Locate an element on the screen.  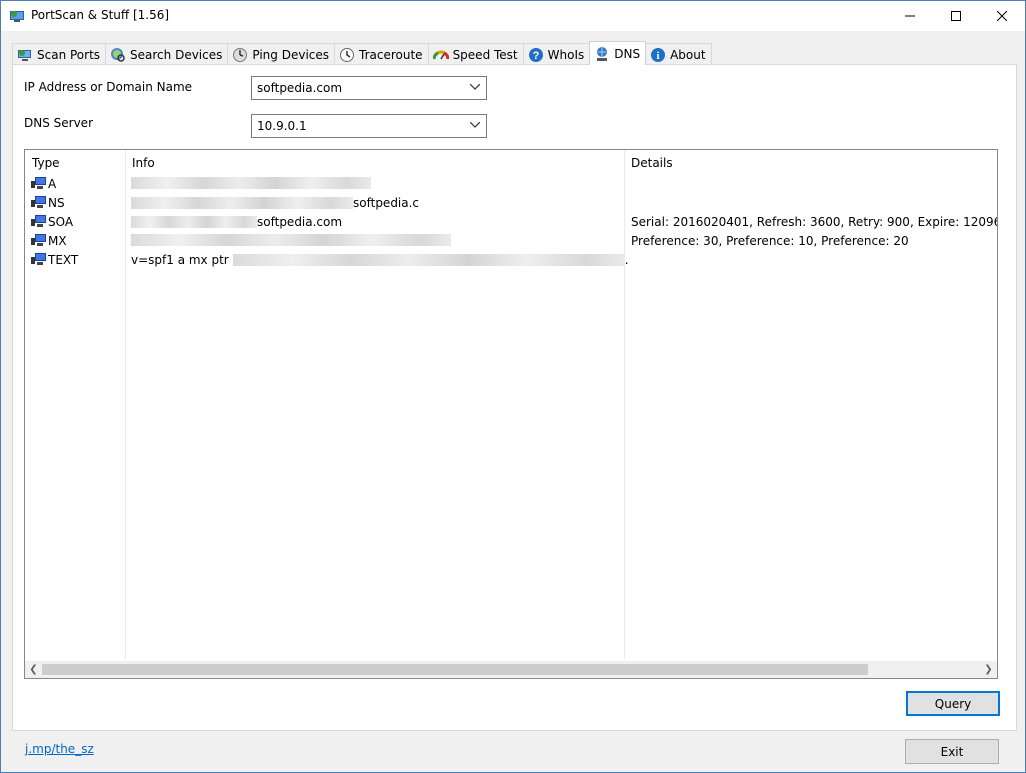
tab-label: Scan Ports is located at coordinates (69, 54).